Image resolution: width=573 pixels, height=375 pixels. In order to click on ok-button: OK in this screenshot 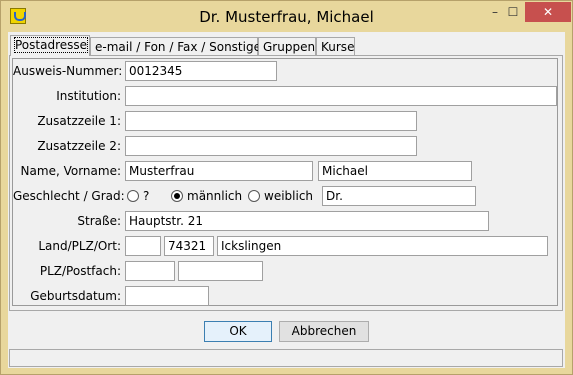, I will do `click(238, 331)`.